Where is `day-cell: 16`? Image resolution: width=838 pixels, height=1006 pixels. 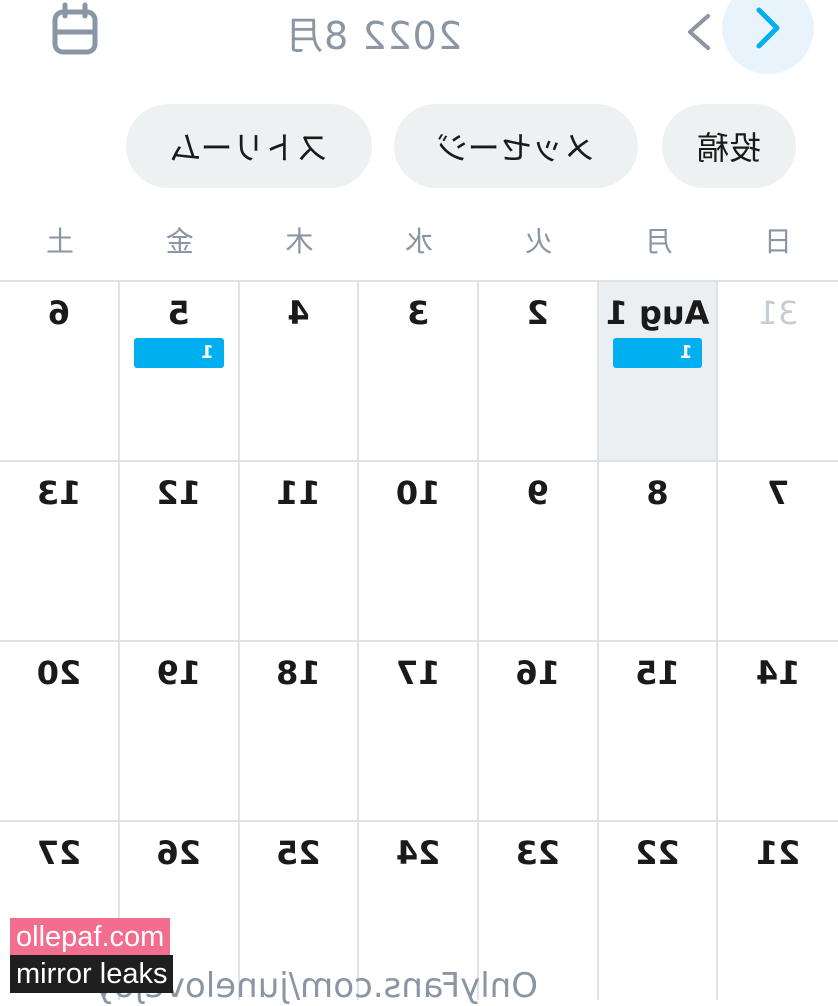 day-cell: 16 is located at coordinates (538, 731).